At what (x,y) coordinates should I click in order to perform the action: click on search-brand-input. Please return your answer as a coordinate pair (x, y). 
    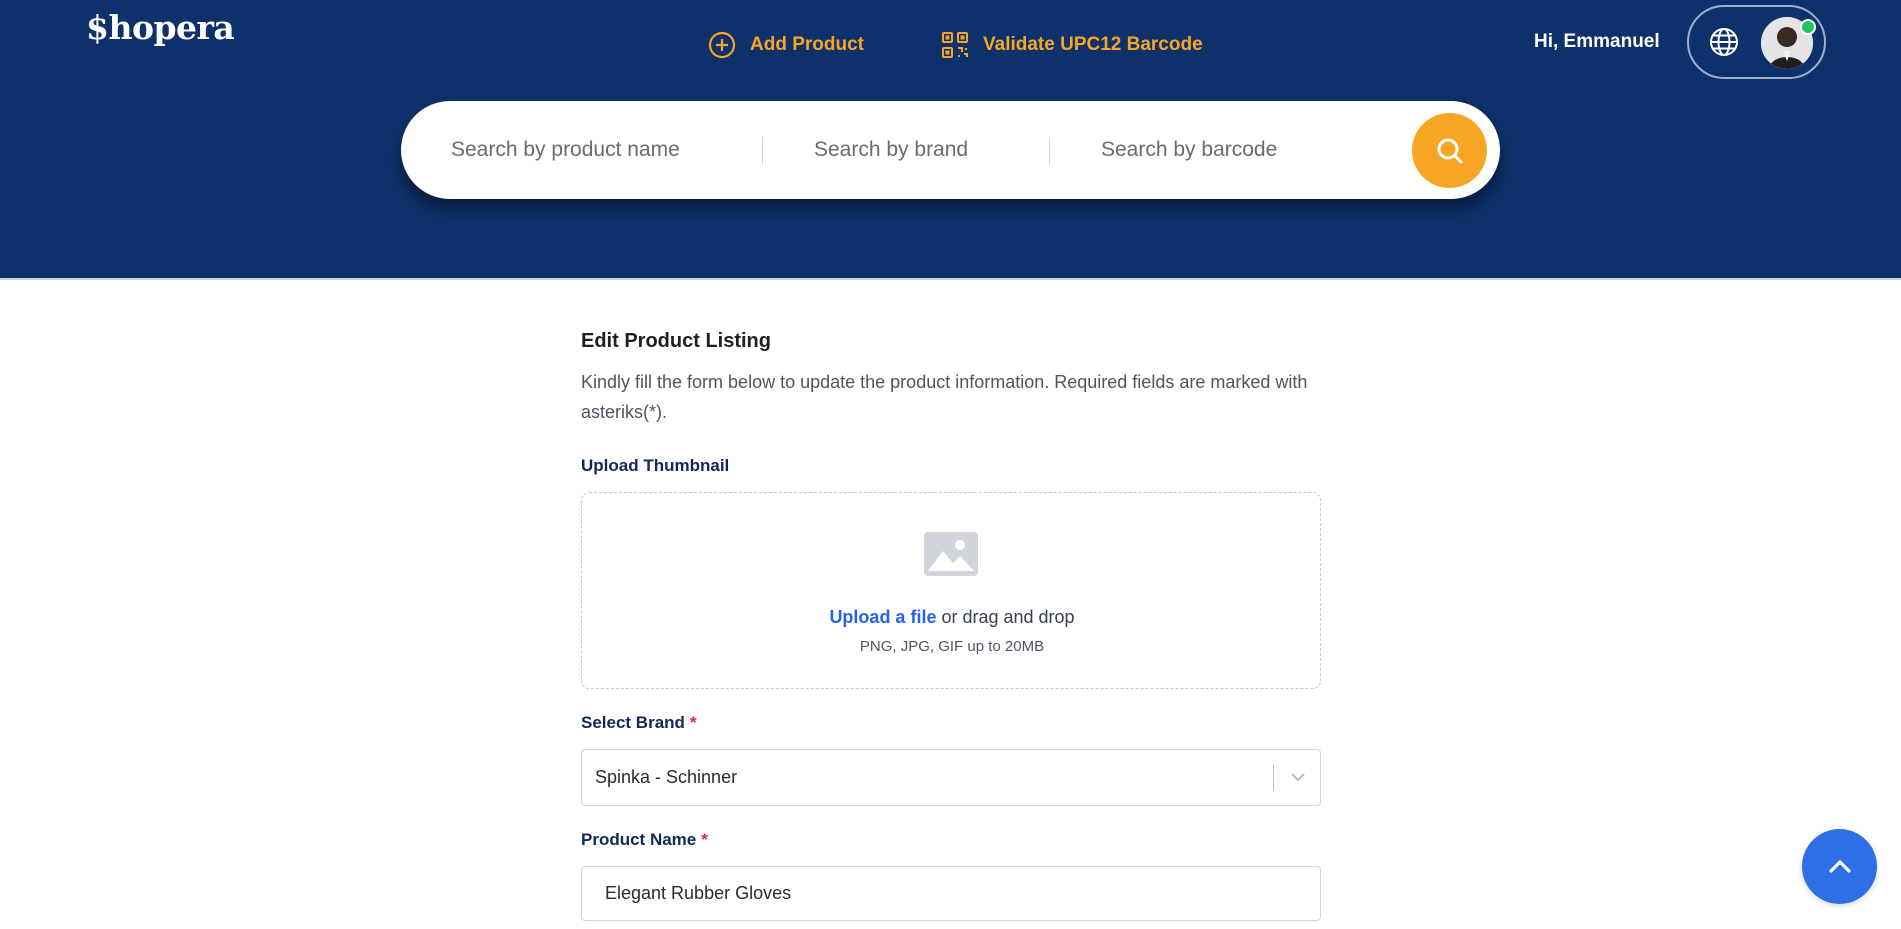
    Looking at the image, I should click on (934, 150).